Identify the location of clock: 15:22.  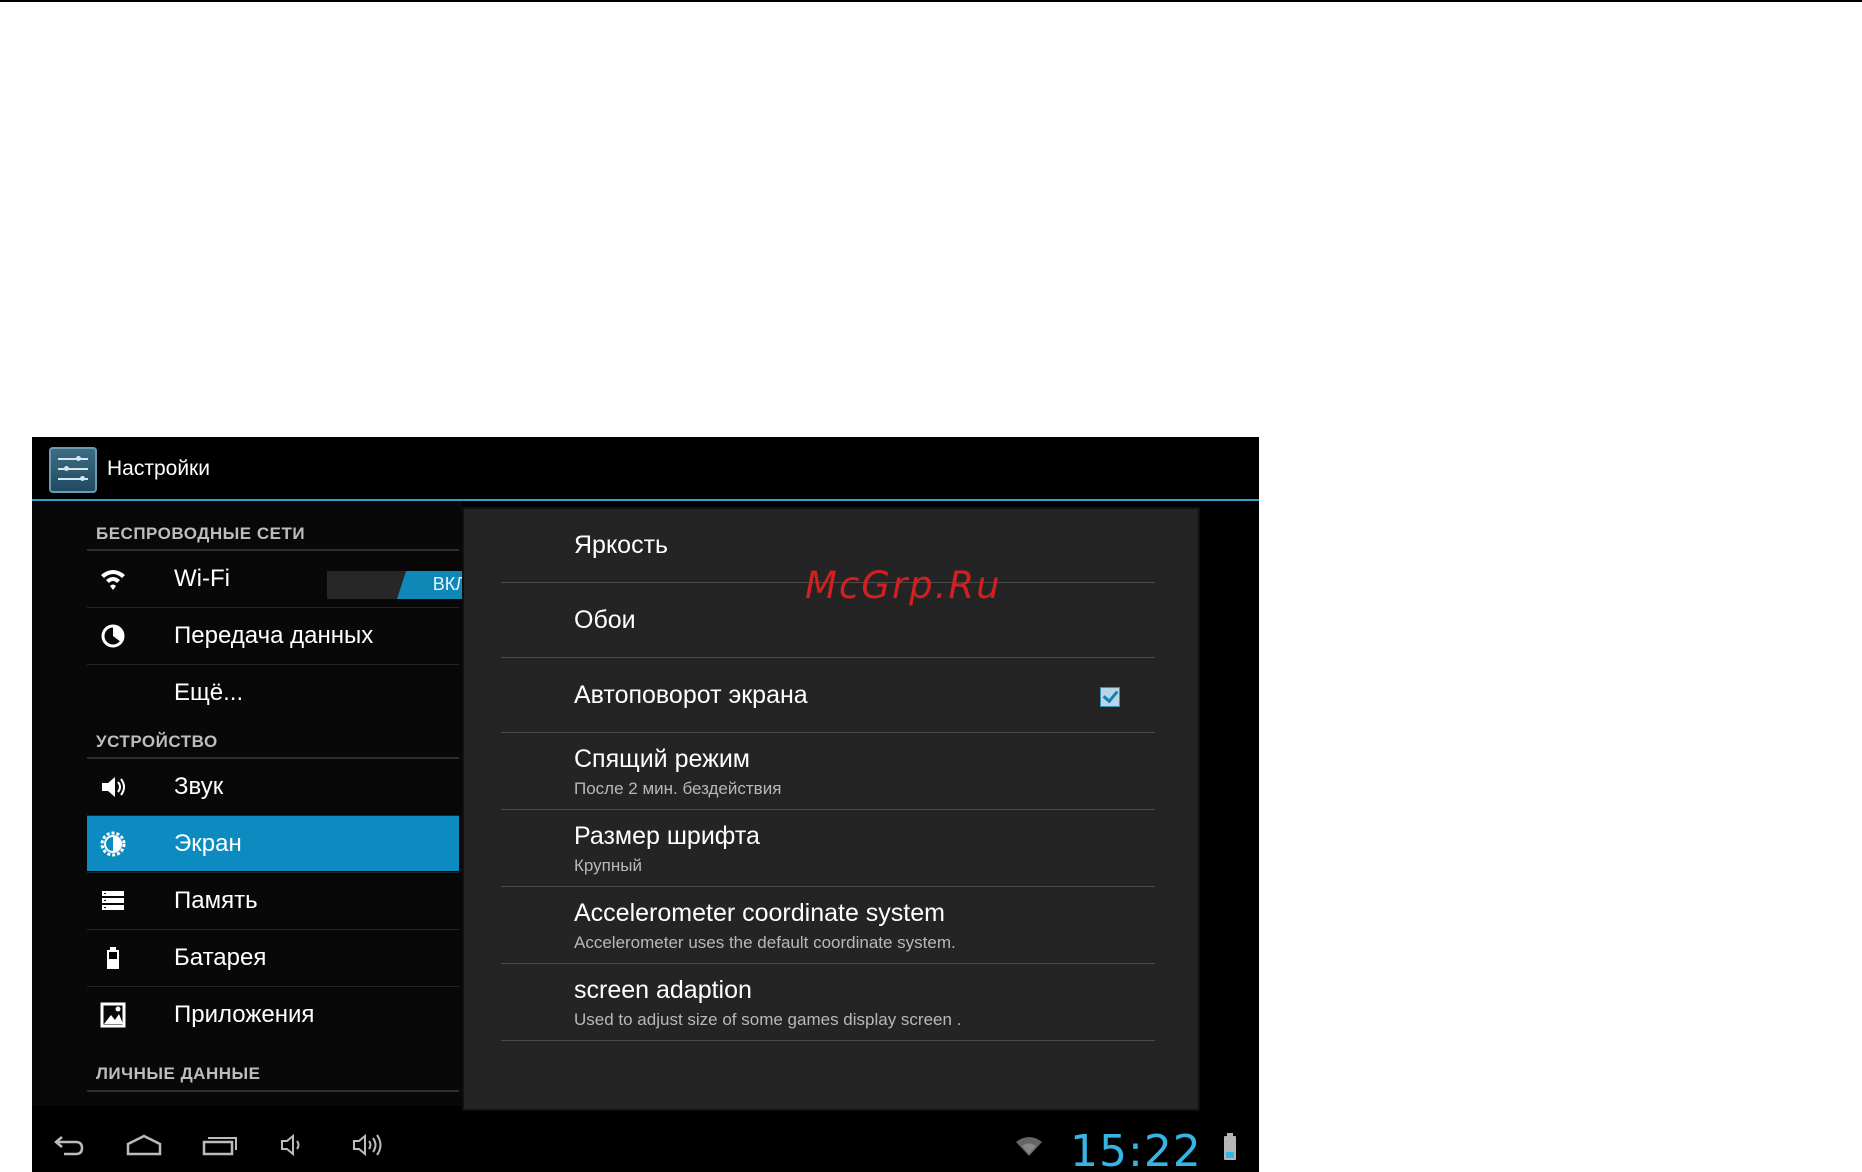
(1136, 1149).